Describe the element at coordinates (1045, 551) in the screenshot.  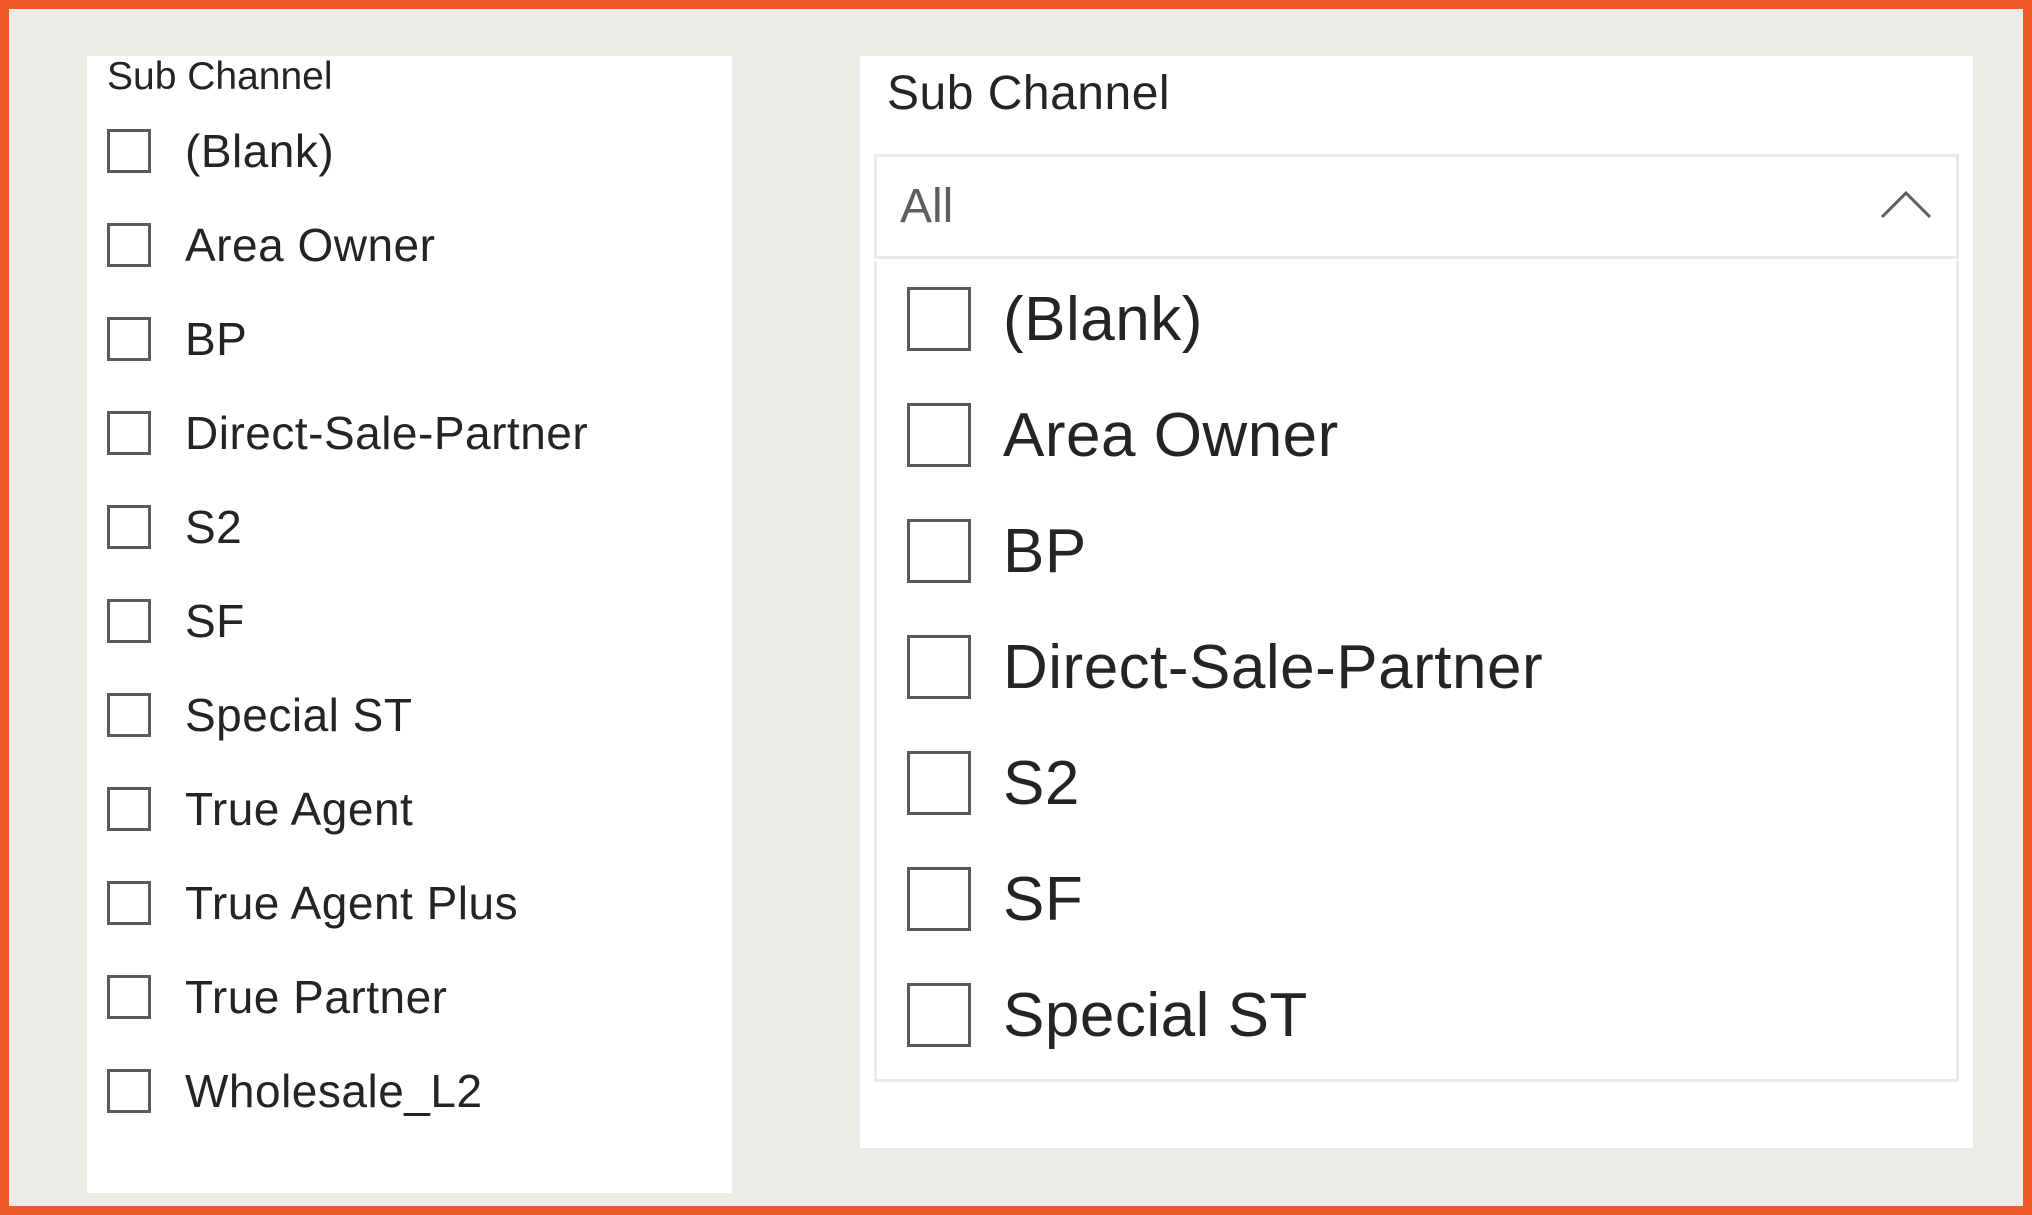
I see `dropdown-item-label: BP` at that location.